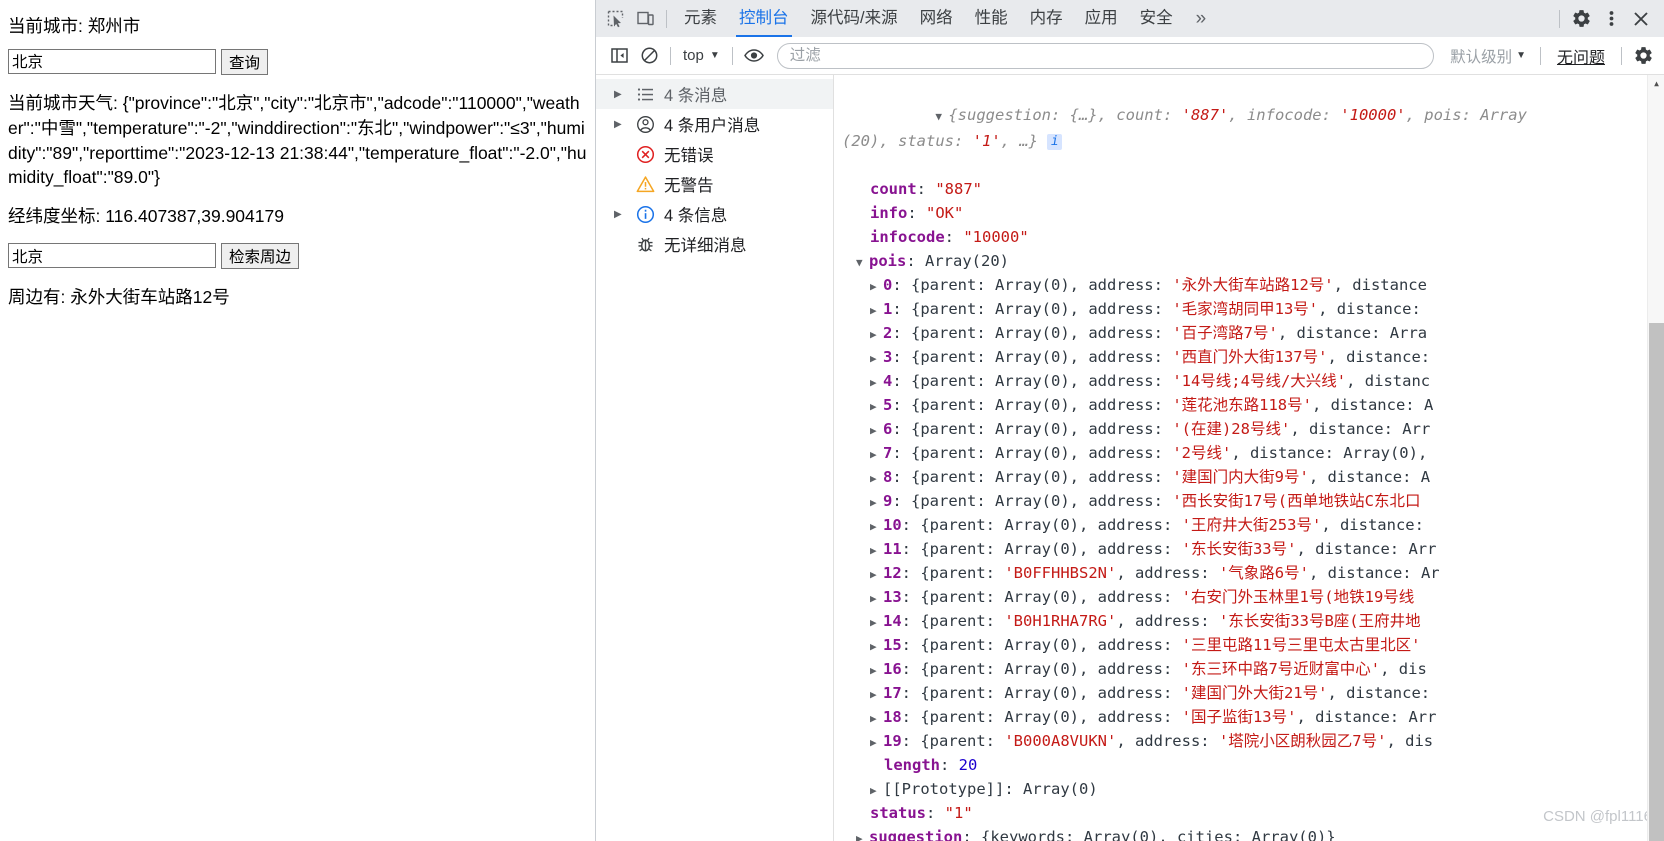 The width and height of the screenshot is (1664, 841). What do you see at coordinates (854, 18) in the screenshot?
I see `tab-sources: 源代码/来源` at bounding box center [854, 18].